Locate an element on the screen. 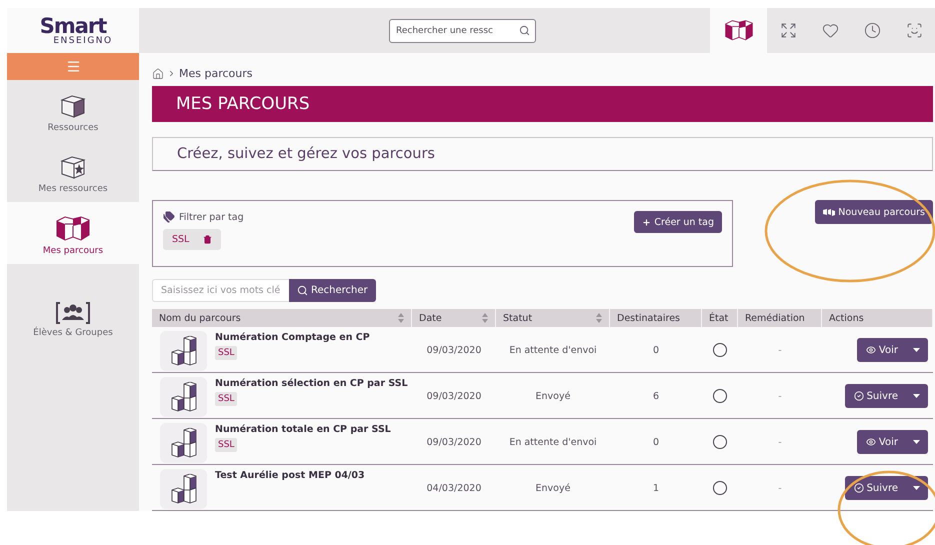 The width and height of the screenshot is (935, 545). tag-chip: SSL is located at coordinates (192, 239).